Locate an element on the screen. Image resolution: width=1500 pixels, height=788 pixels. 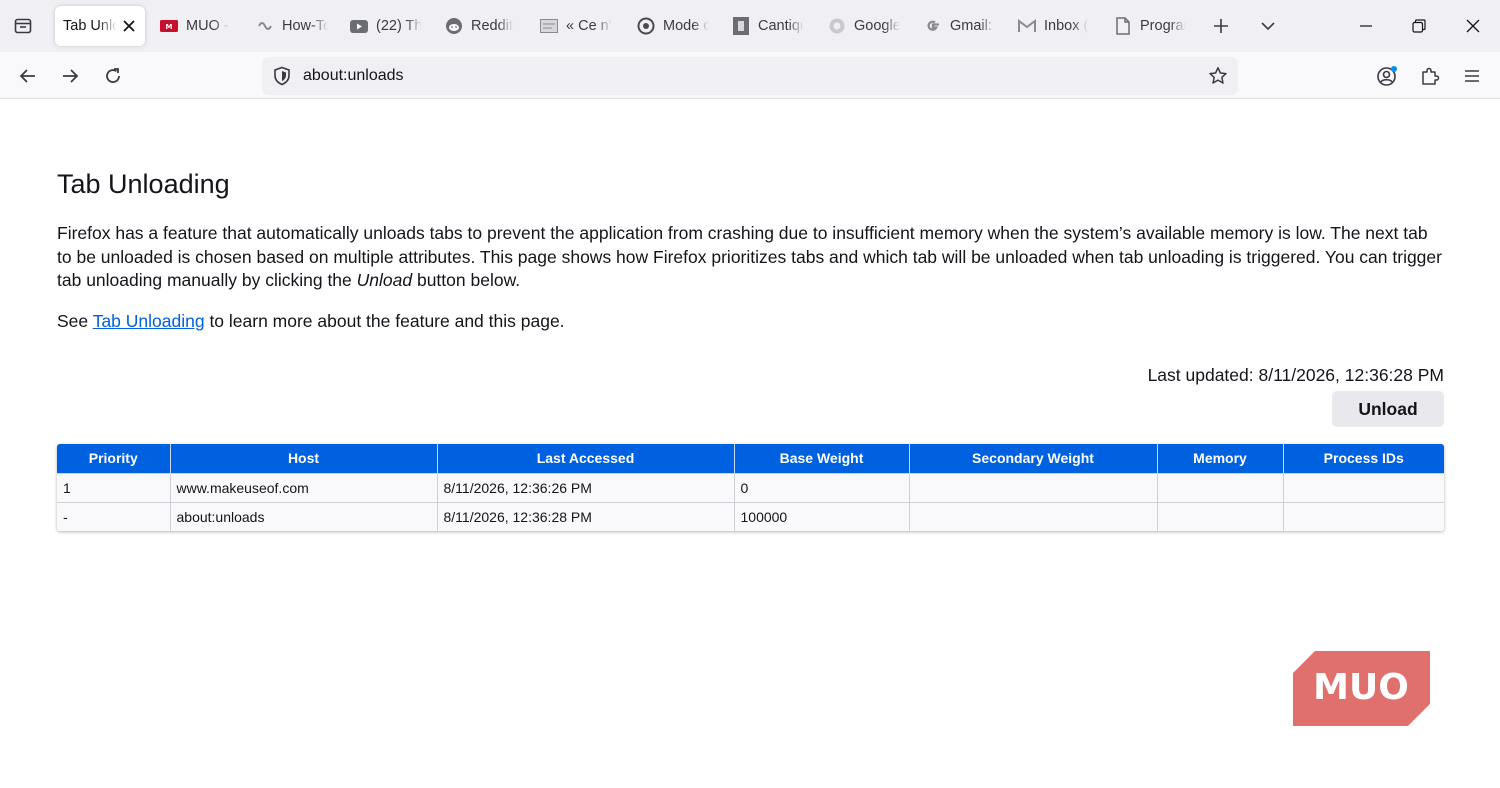
back-button is located at coordinates (28, 76).